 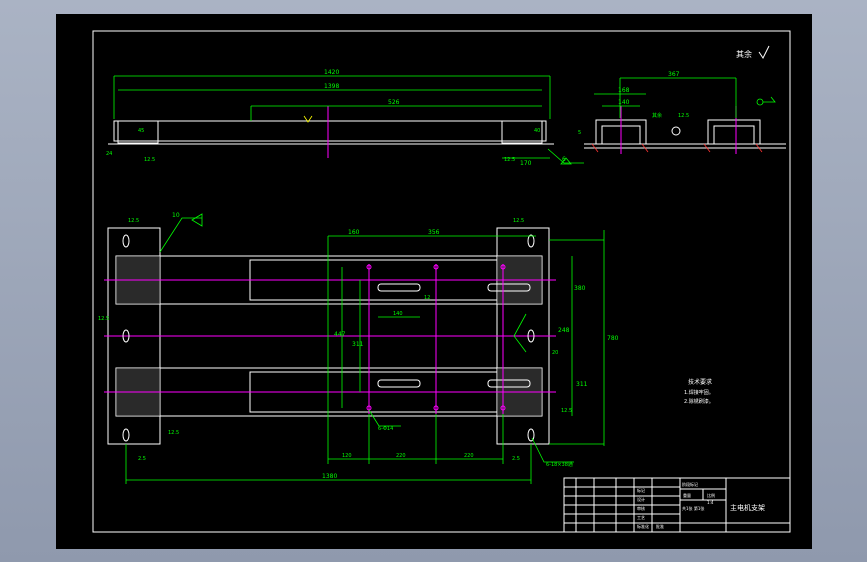 What do you see at coordinates (142, 459) in the screenshot?
I see `rough-plan-bl2: 2.5` at bounding box center [142, 459].